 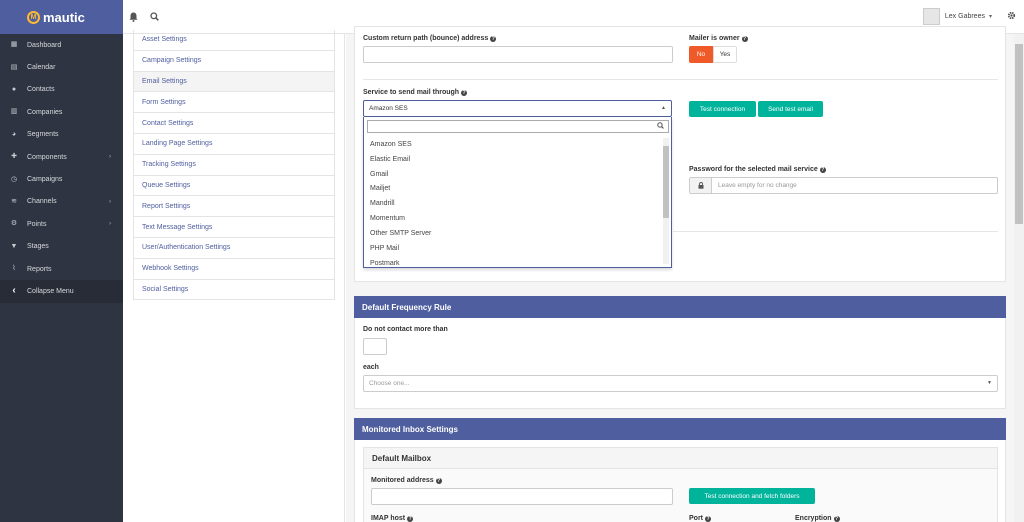 What do you see at coordinates (1011, 16) in the screenshot?
I see `gear-icon` at bounding box center [1011, 16].